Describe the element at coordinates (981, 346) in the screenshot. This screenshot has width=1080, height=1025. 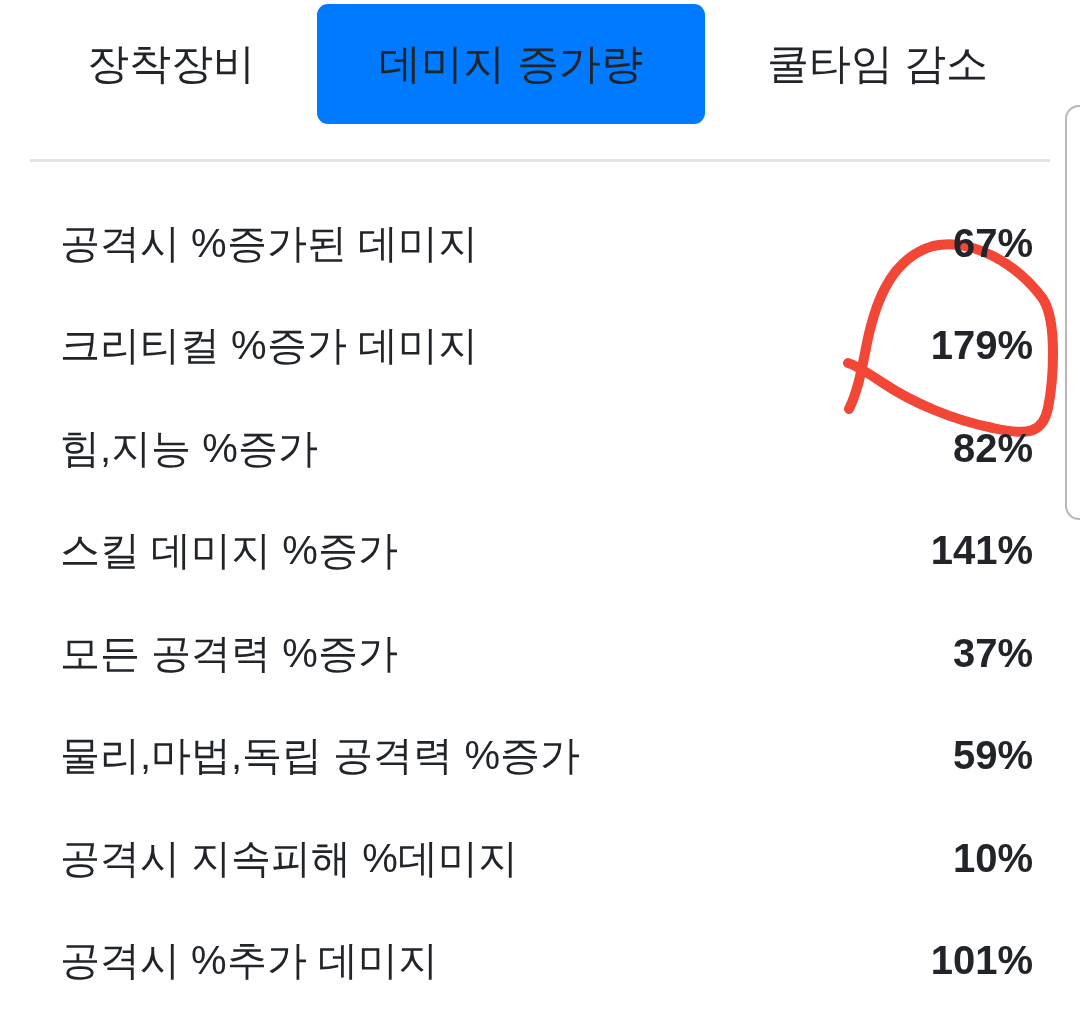
I see `stat-value: 179%` at that location.